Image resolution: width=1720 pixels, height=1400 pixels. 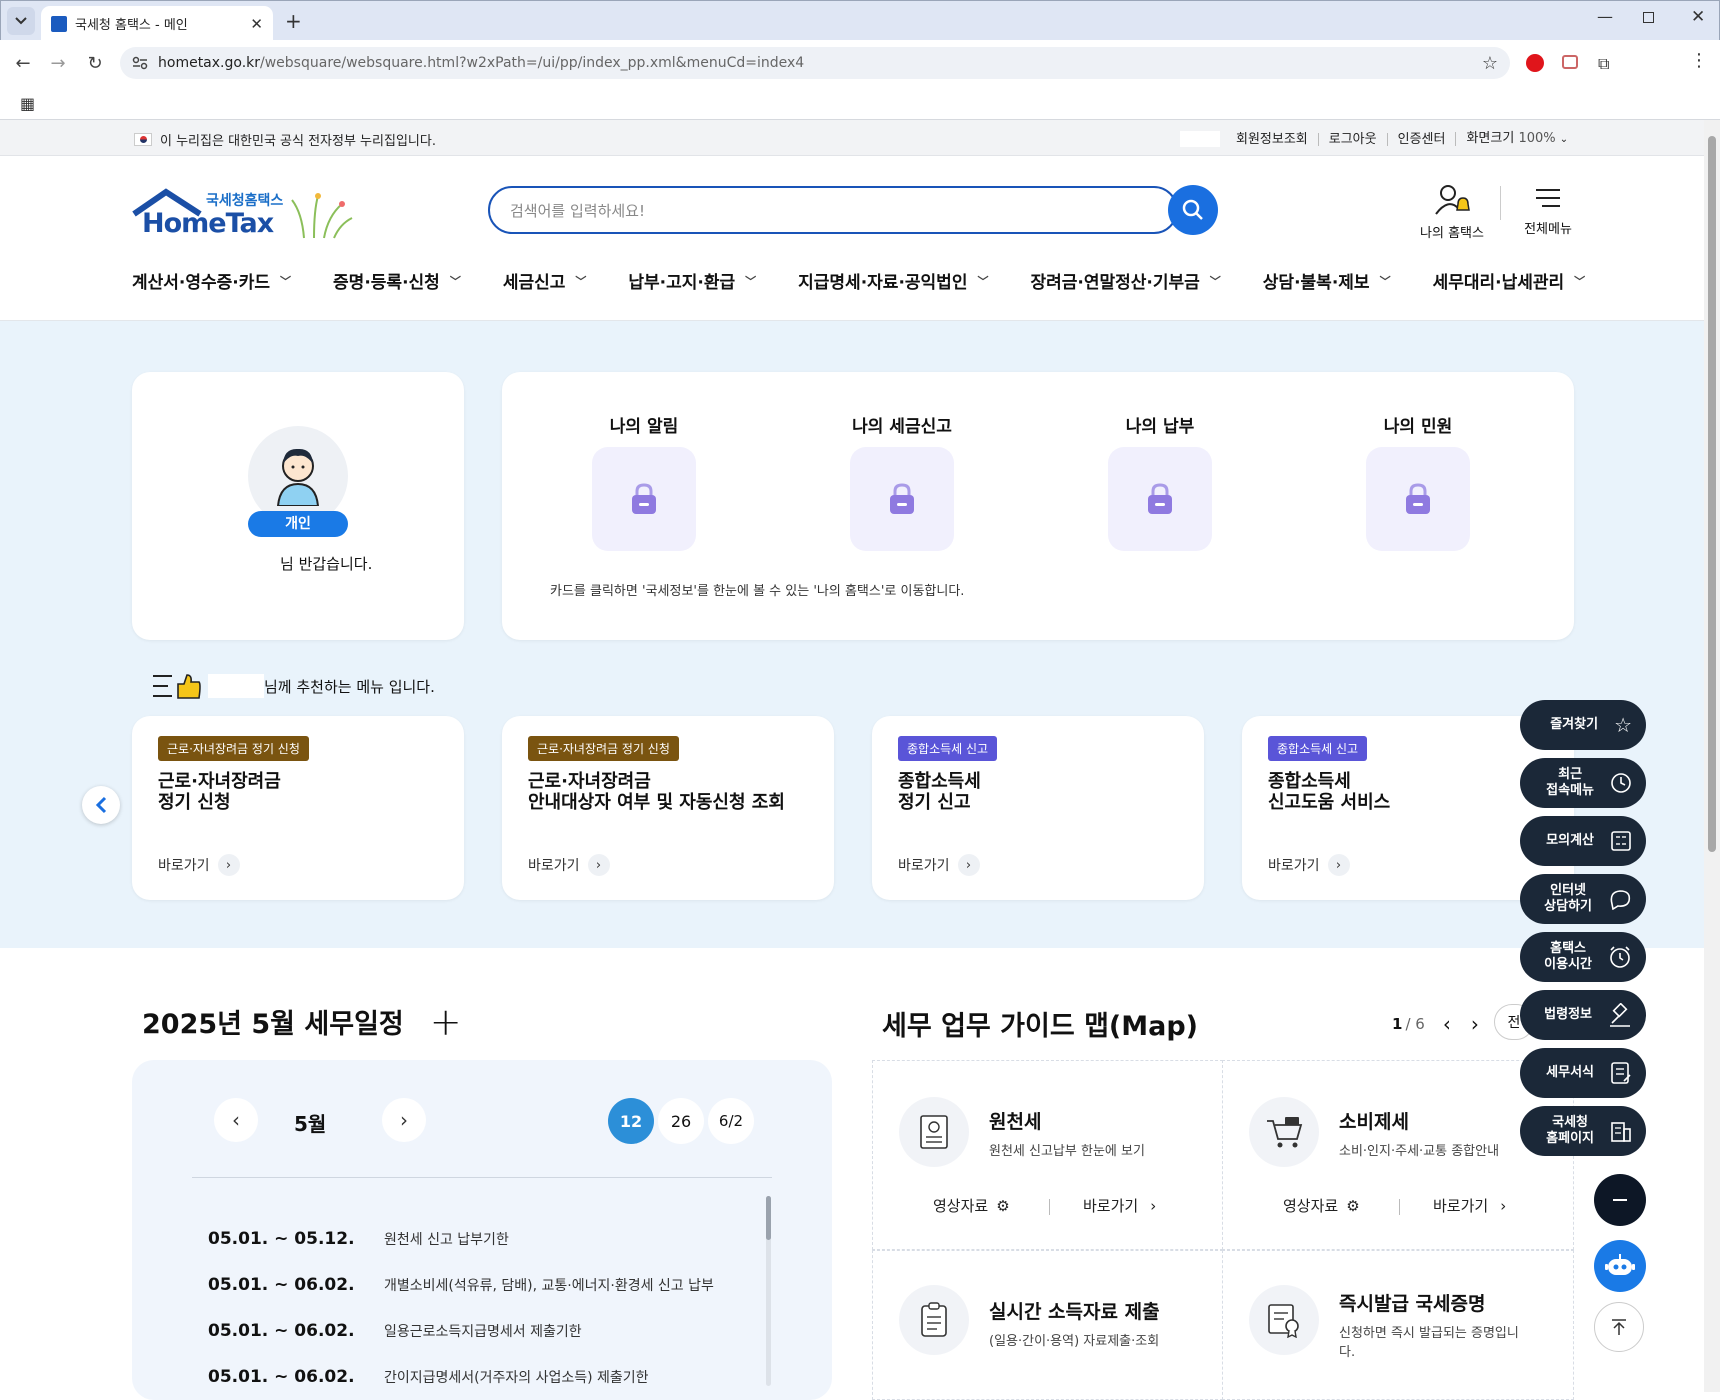 I want to click on new-tab-icon: +, so click(x=293, y=21).